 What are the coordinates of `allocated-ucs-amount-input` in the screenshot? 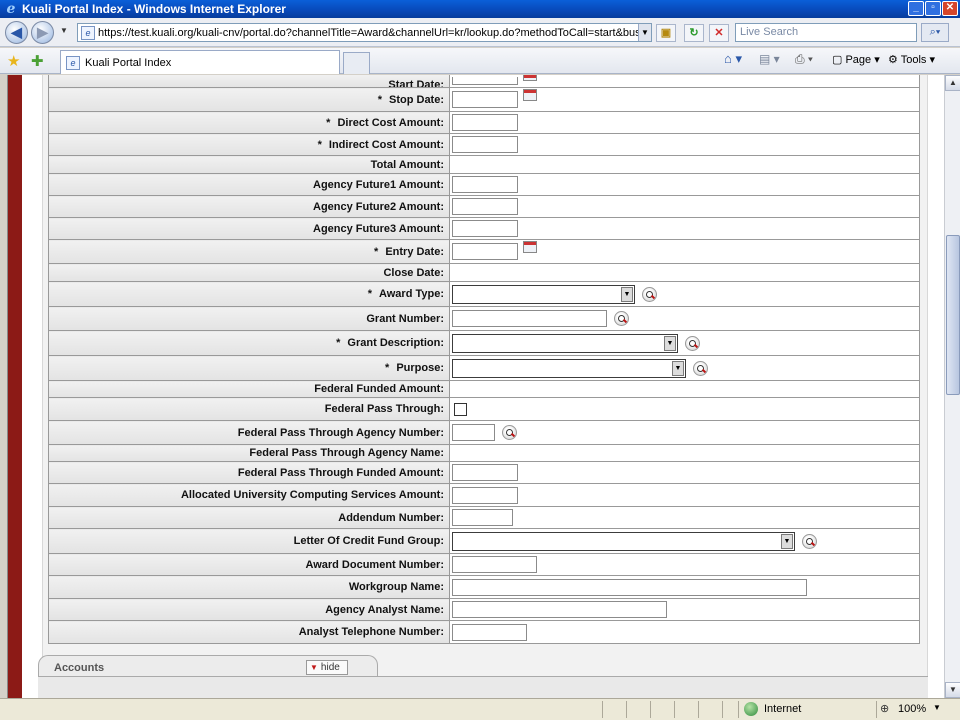 It's located at (485, 495).